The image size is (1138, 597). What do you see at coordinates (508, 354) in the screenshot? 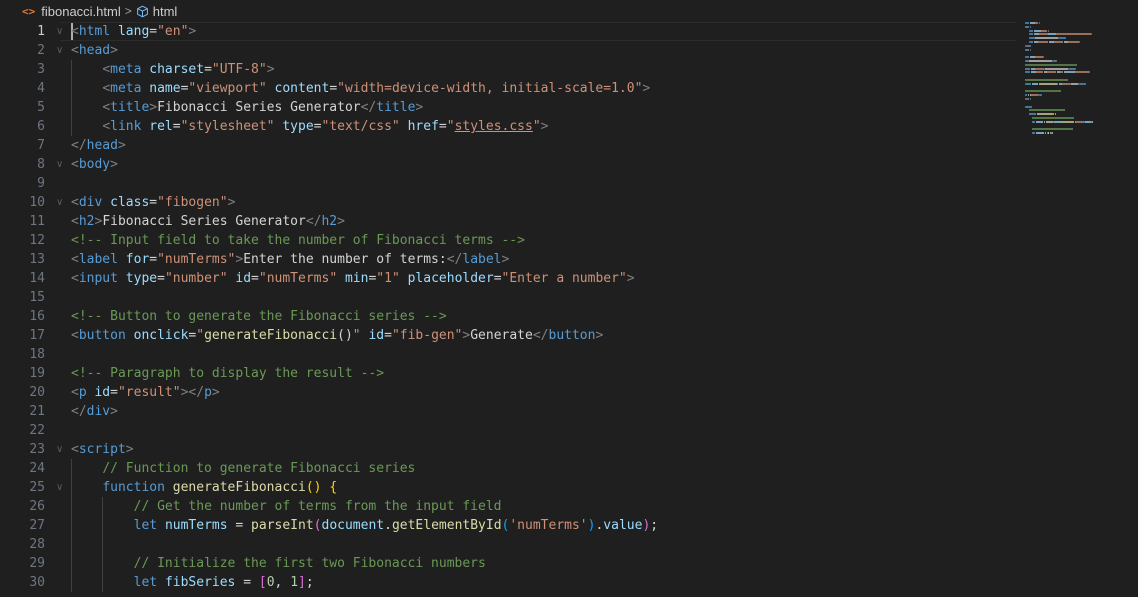
I see `code-line: 18` at bounding box center [508, 354].